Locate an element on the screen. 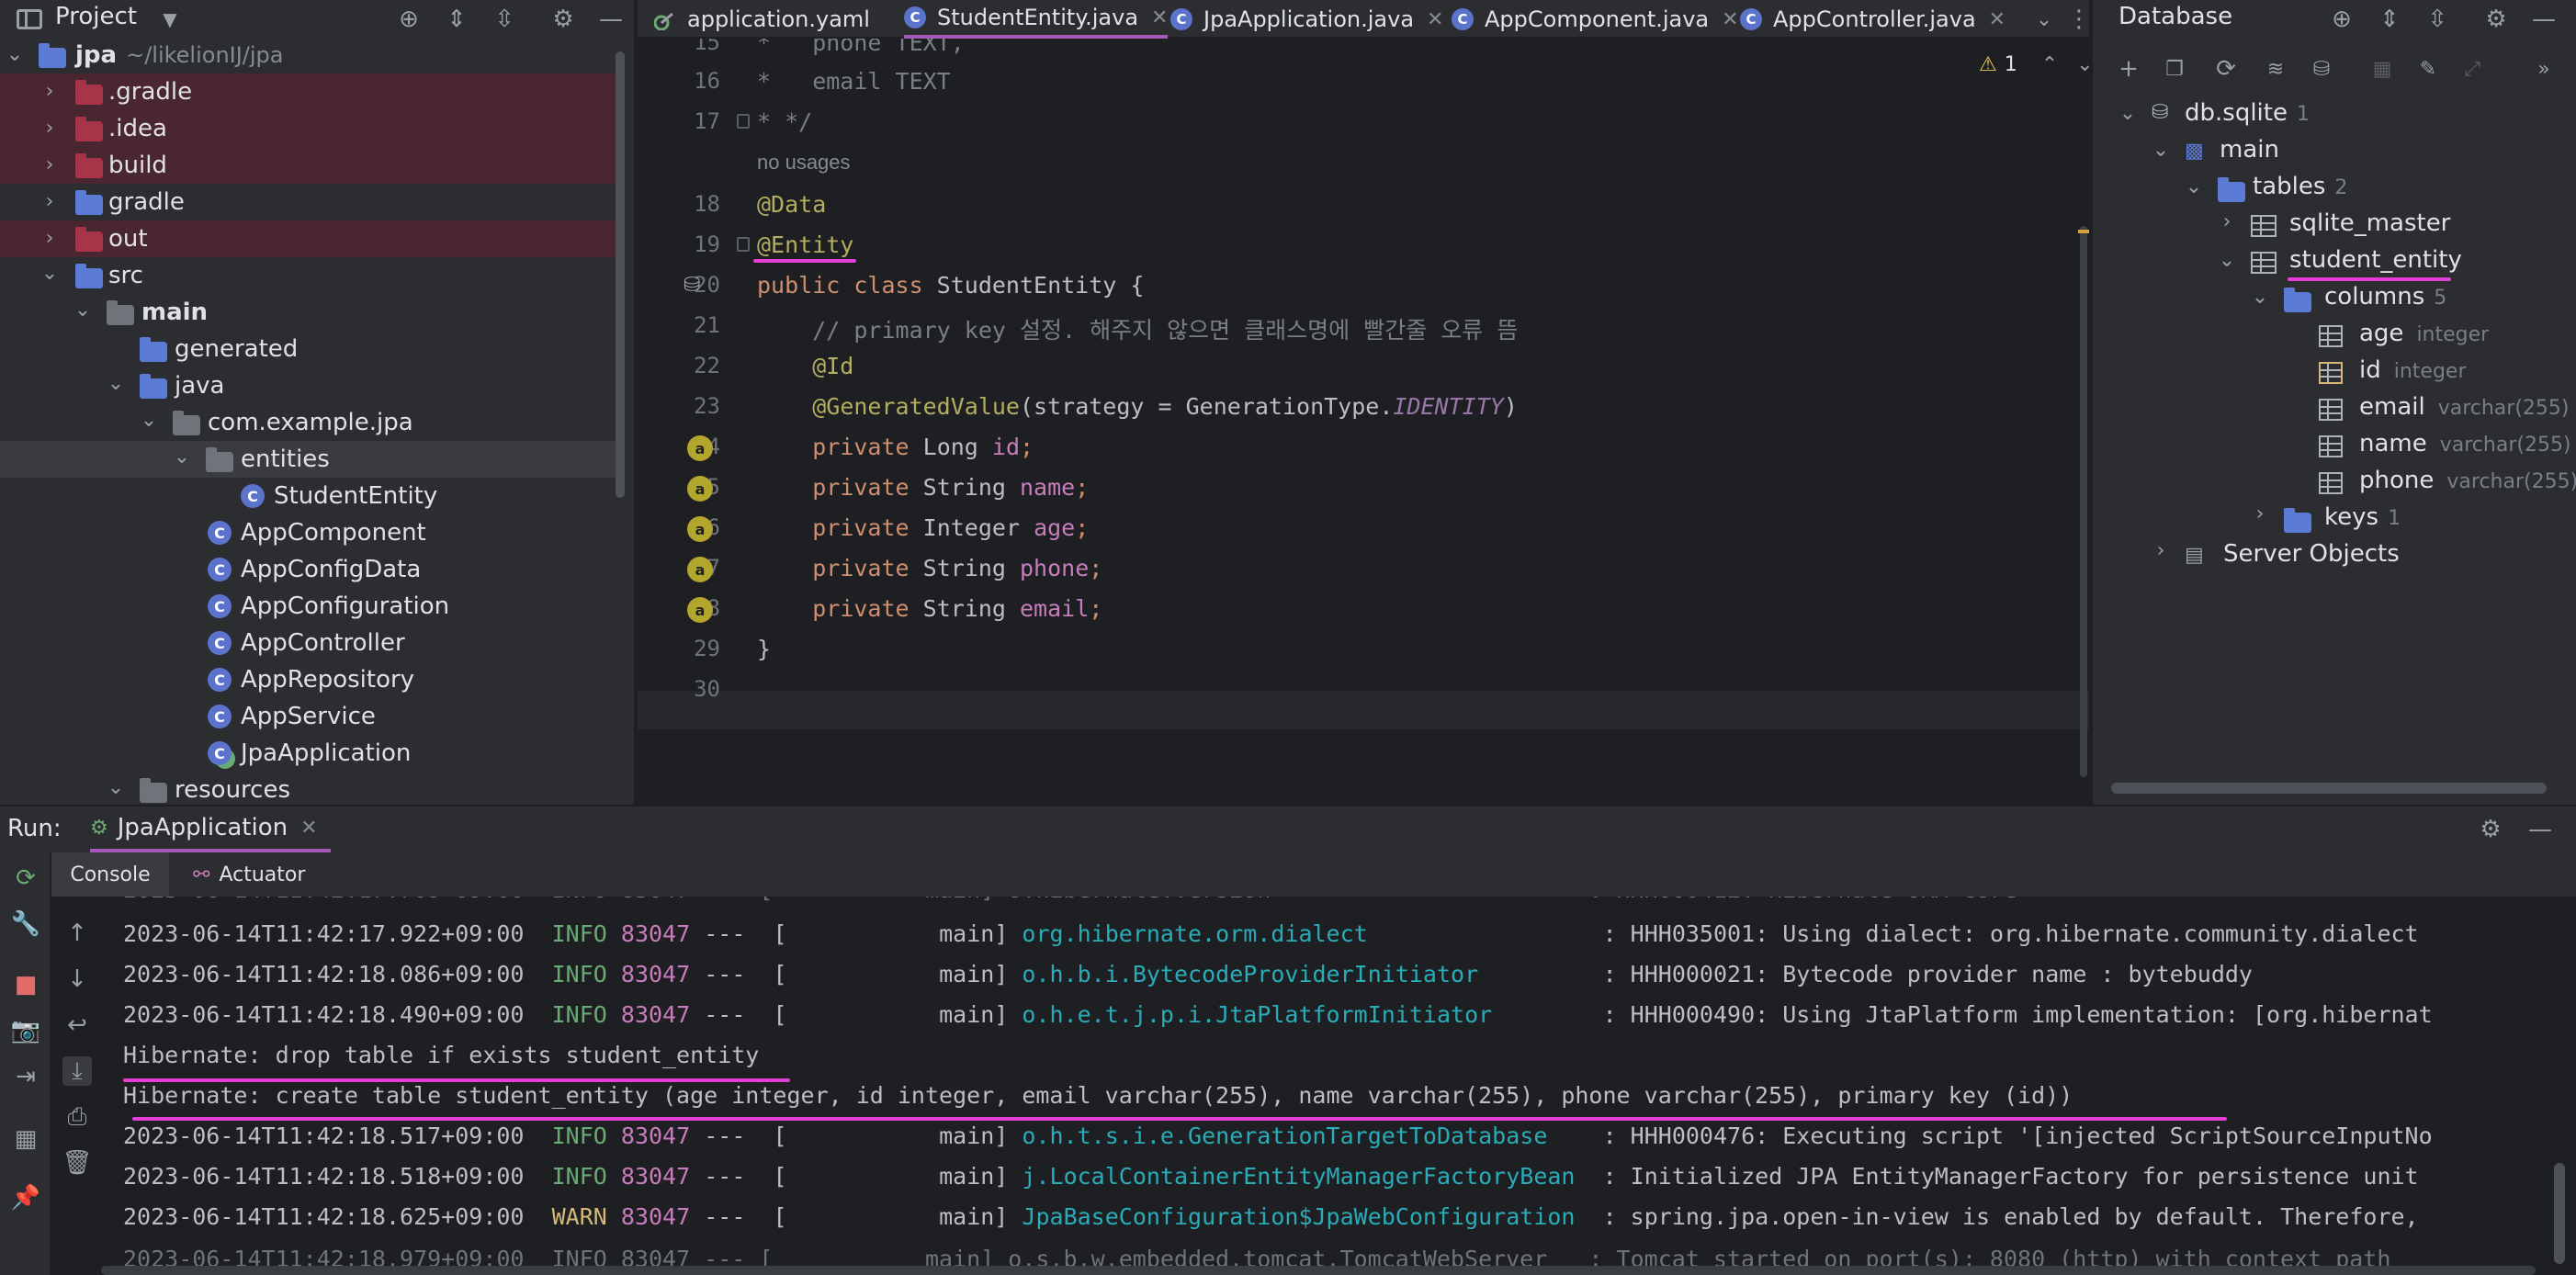 The height and width of the screenshot is (1275, 2576). tree-row-jpa: ⌄ jpa ~/likelionIJ/jpa is located at coordinates (308, 55).